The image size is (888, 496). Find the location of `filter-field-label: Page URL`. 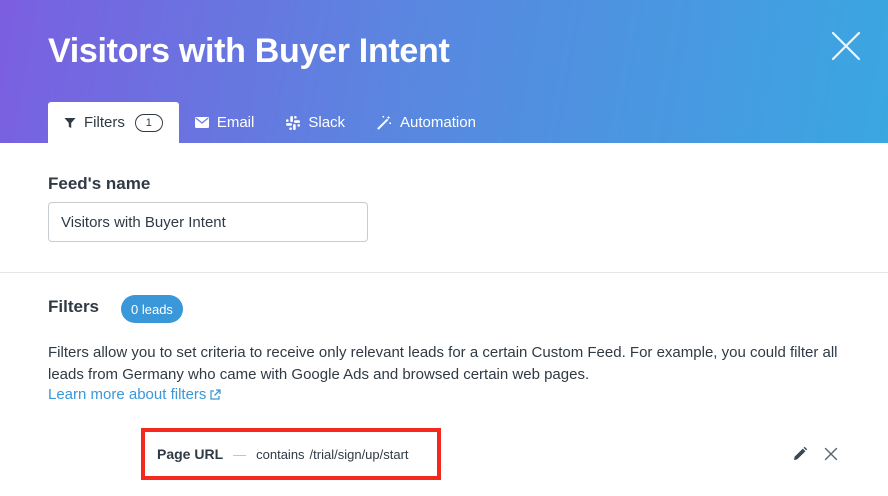

filter-field-label: Page URL is located at coordinates (190, 454).